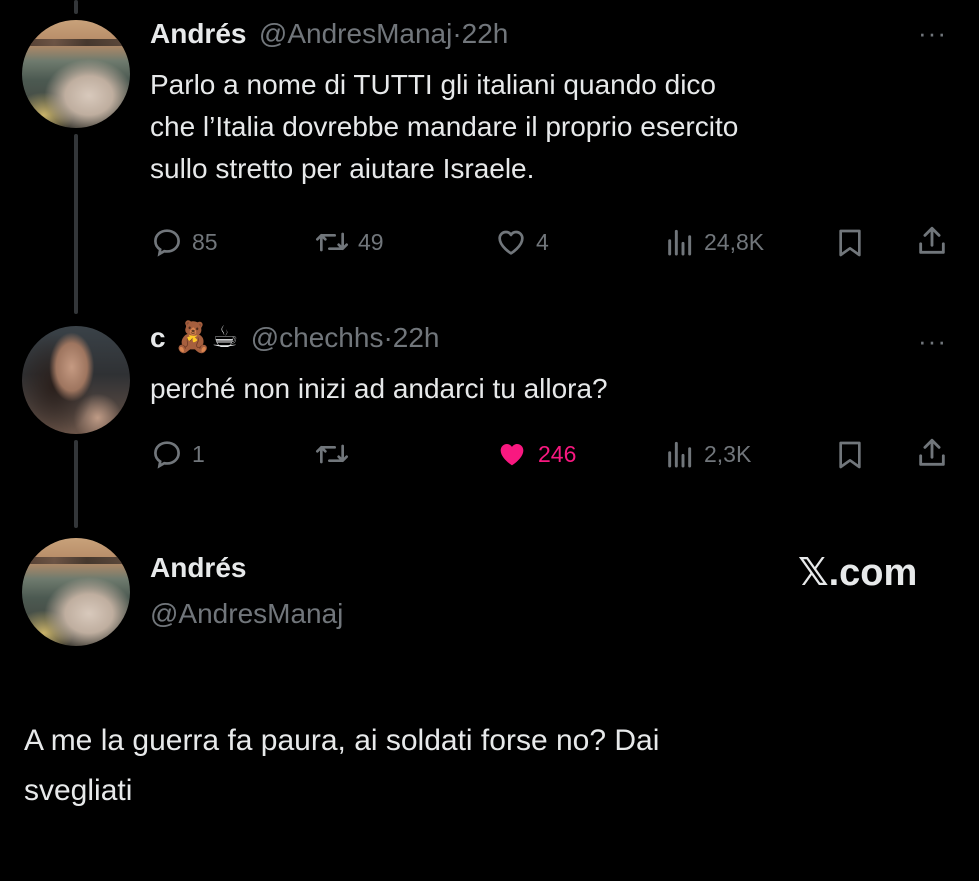  Describe the element at coordinates (557, 453) in the screenshot. I see `like-count: 246` at that location.